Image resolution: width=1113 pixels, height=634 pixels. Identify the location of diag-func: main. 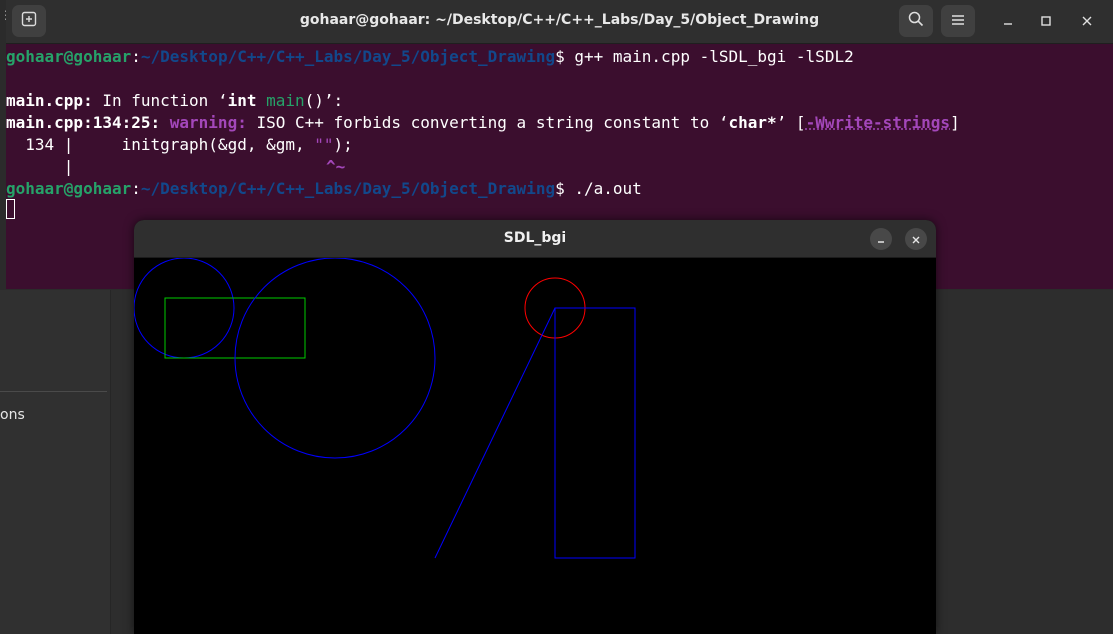
(285, 100).